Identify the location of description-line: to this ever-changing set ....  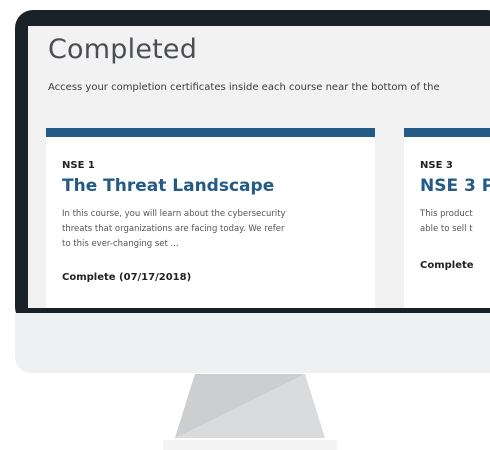
(120, 244).